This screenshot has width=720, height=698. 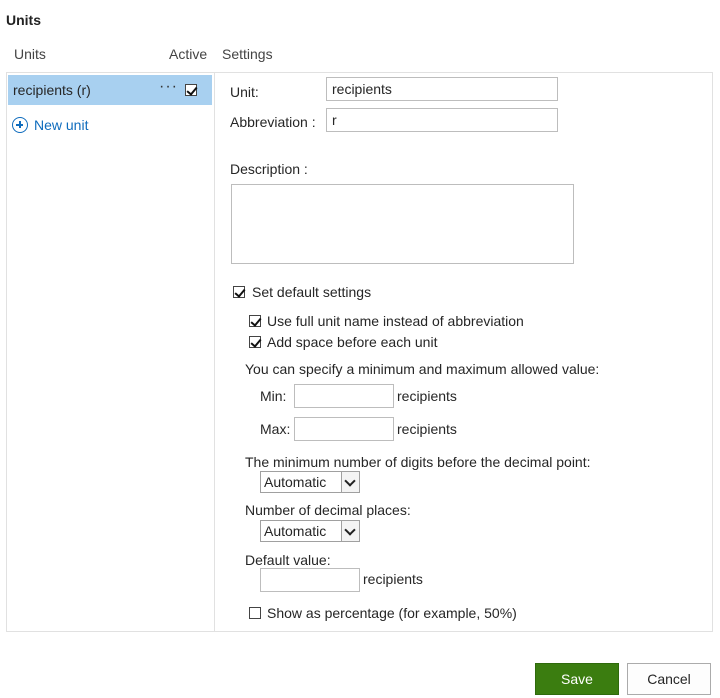 I want to click on abbreviation-input, so click(x=442, y=120).